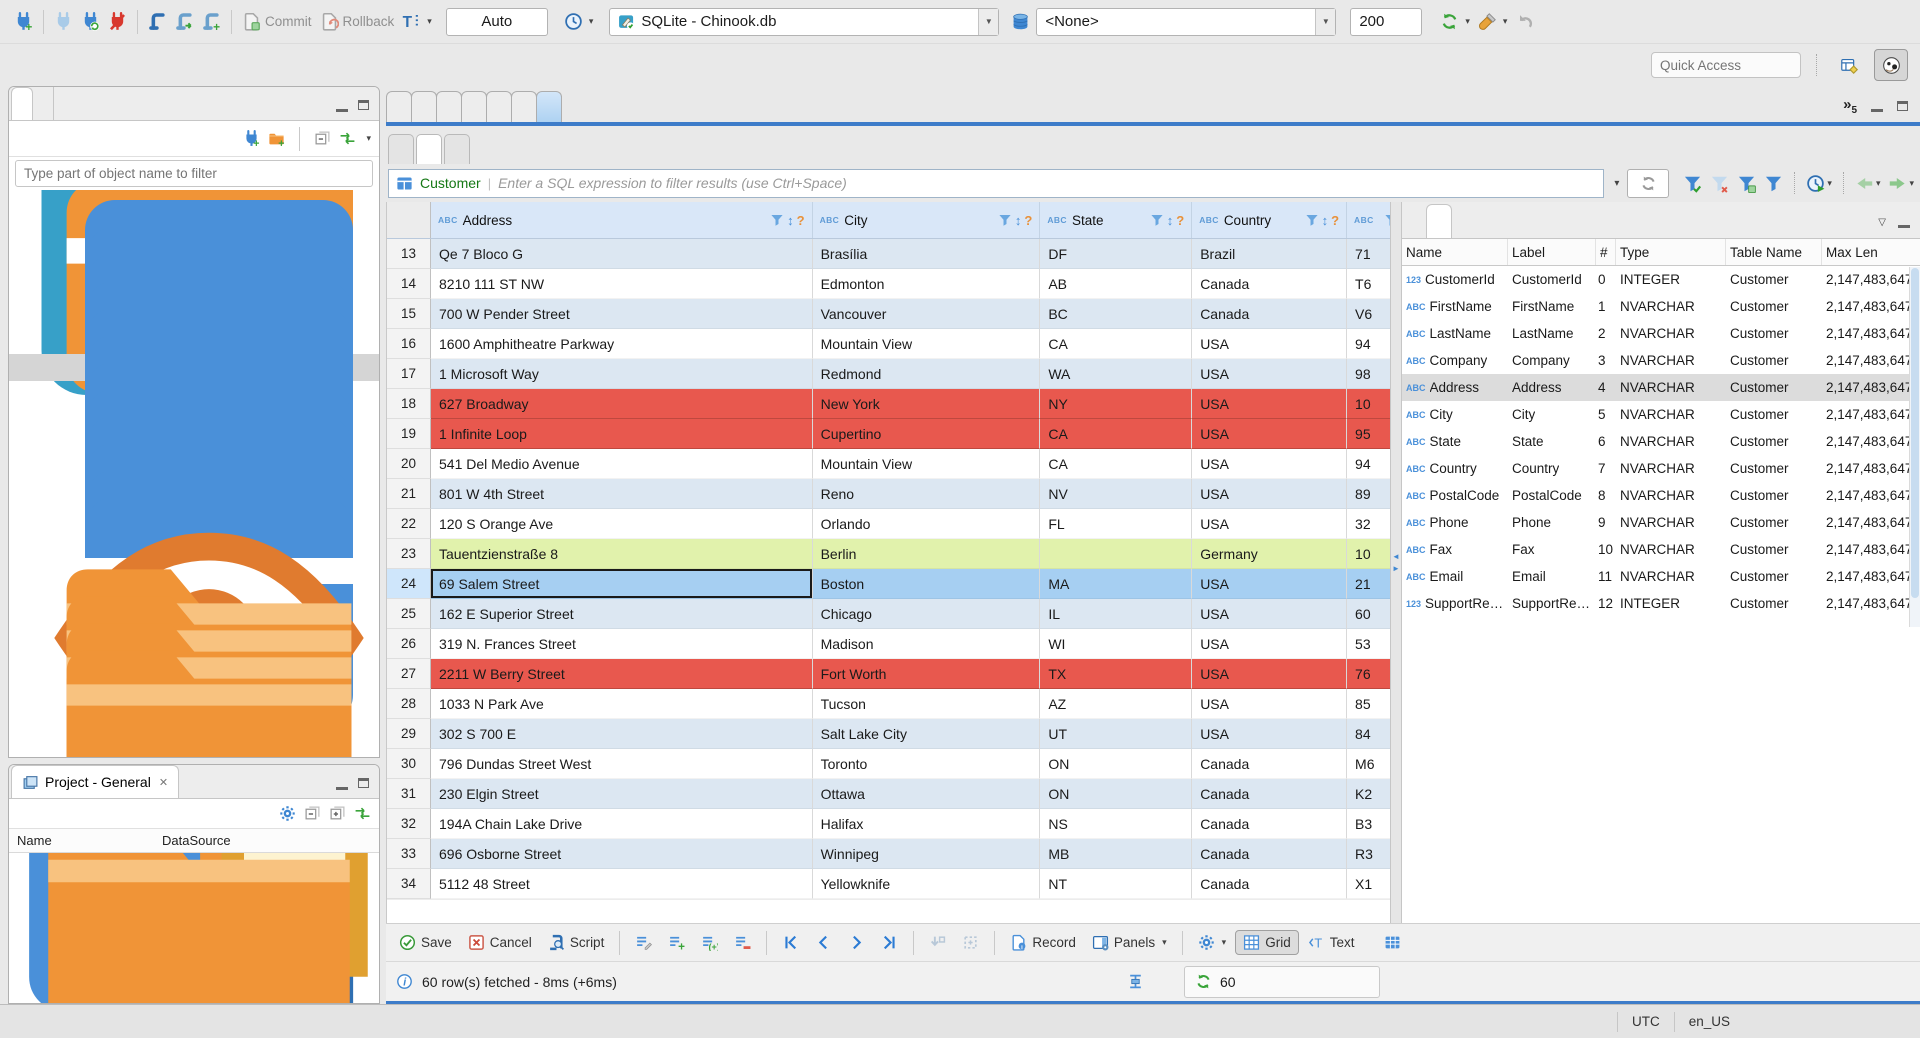 Image resolution: width=1920 pixels, height=1038 pixels. I want to click on new-connection-button: +, so click(23, 21).